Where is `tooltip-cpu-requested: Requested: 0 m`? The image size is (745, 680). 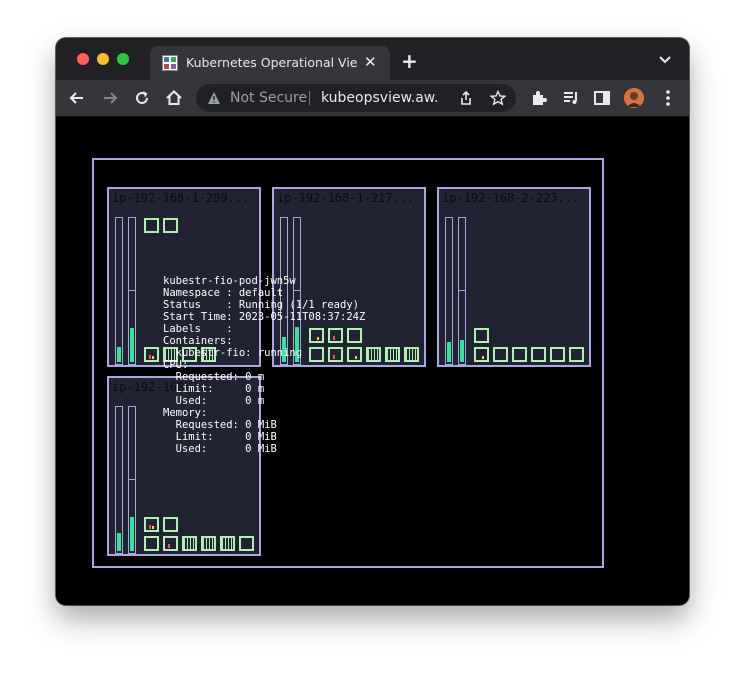
tooltip-cpu-requested: Requested: 0 m is located at coordinates (214, 377).